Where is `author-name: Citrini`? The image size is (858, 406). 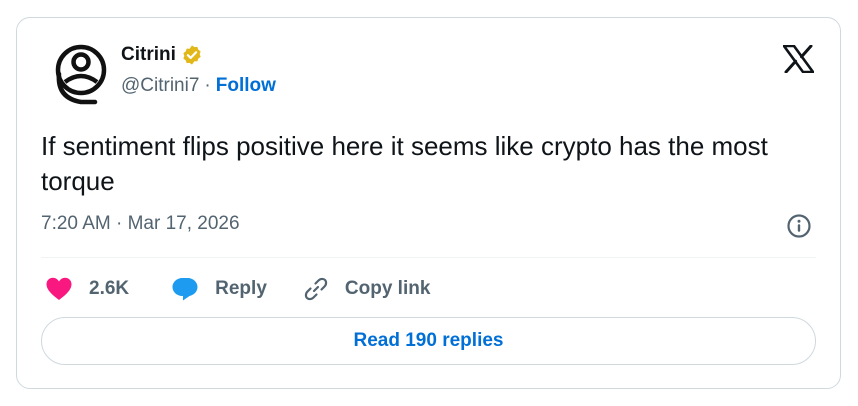 author-name: Citrini is located at coordinates (148, 55).